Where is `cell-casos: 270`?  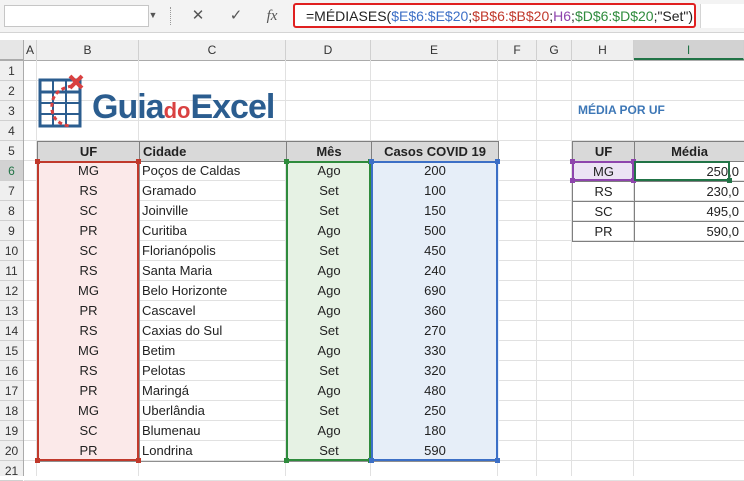 cell-casos: 270 is located at coordinates (435, 331).